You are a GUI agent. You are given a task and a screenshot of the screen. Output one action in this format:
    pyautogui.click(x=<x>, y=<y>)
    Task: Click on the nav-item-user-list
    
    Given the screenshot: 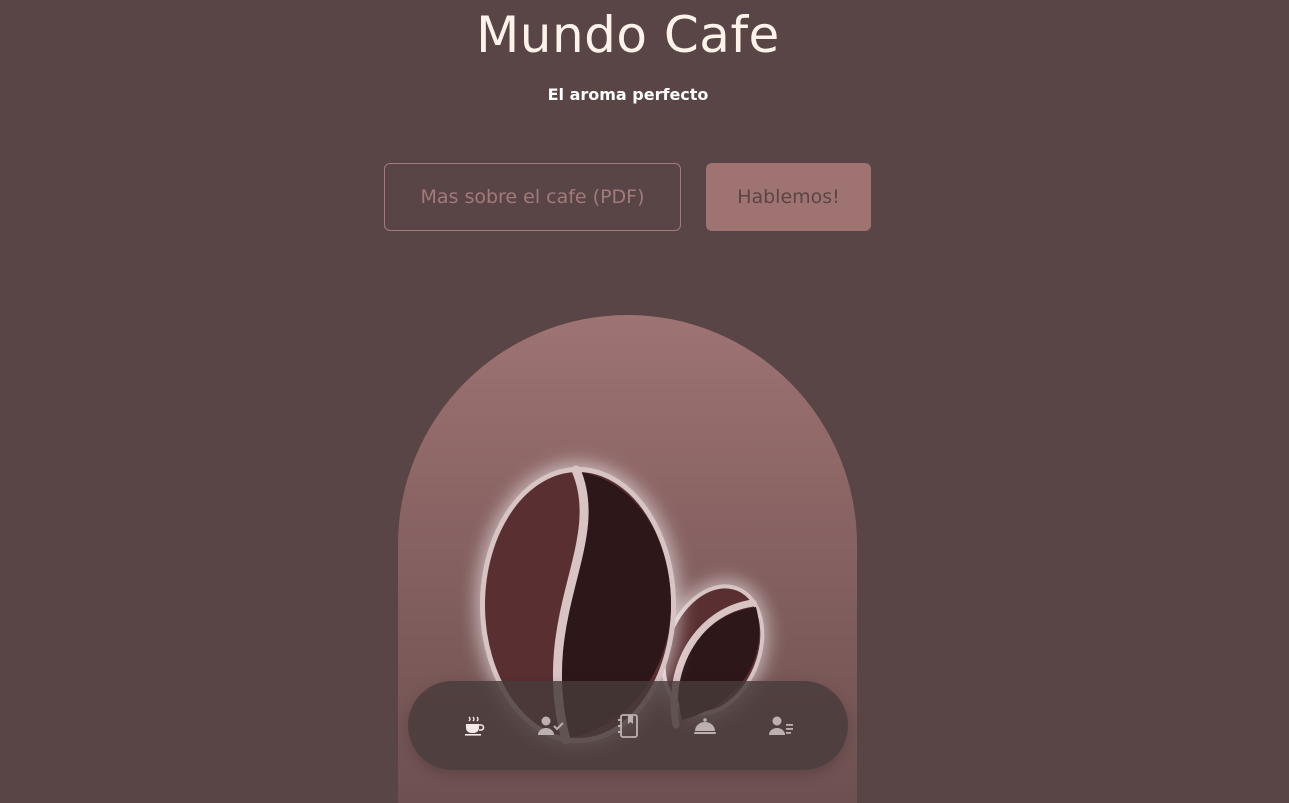 What is the action you would take?
    pyautogui.click(x=782, y=726)
    